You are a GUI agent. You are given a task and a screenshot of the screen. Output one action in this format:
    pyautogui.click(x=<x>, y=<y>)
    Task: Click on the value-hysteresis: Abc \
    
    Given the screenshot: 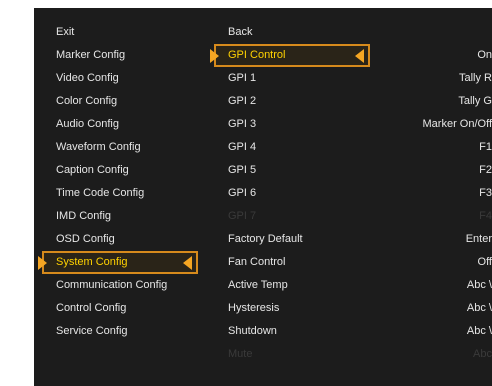 What is the action you would take?
    pyautogui.click(x=438, y=308)
    